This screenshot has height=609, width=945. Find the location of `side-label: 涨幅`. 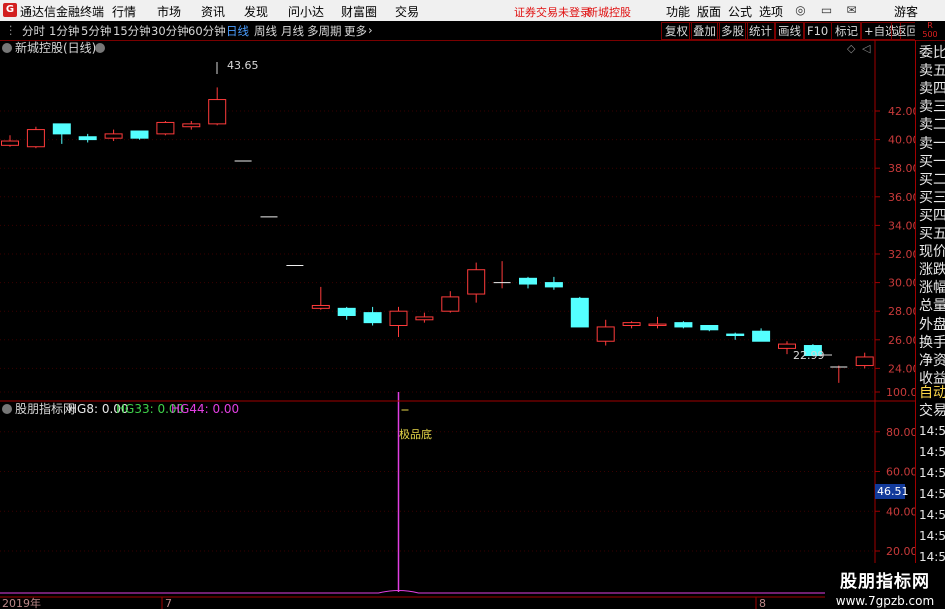

side-label: 涨幅 is located at coordinates (932, 288).